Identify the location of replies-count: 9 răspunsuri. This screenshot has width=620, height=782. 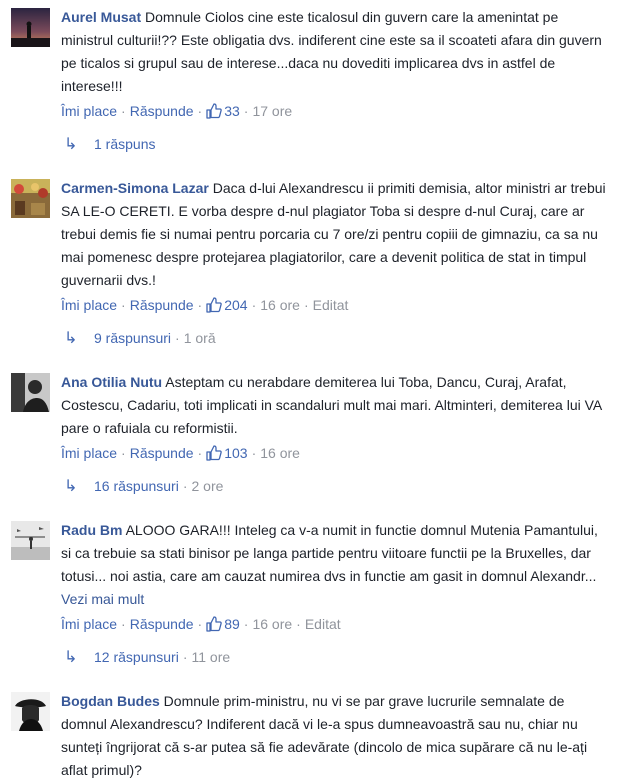
(132, 338).